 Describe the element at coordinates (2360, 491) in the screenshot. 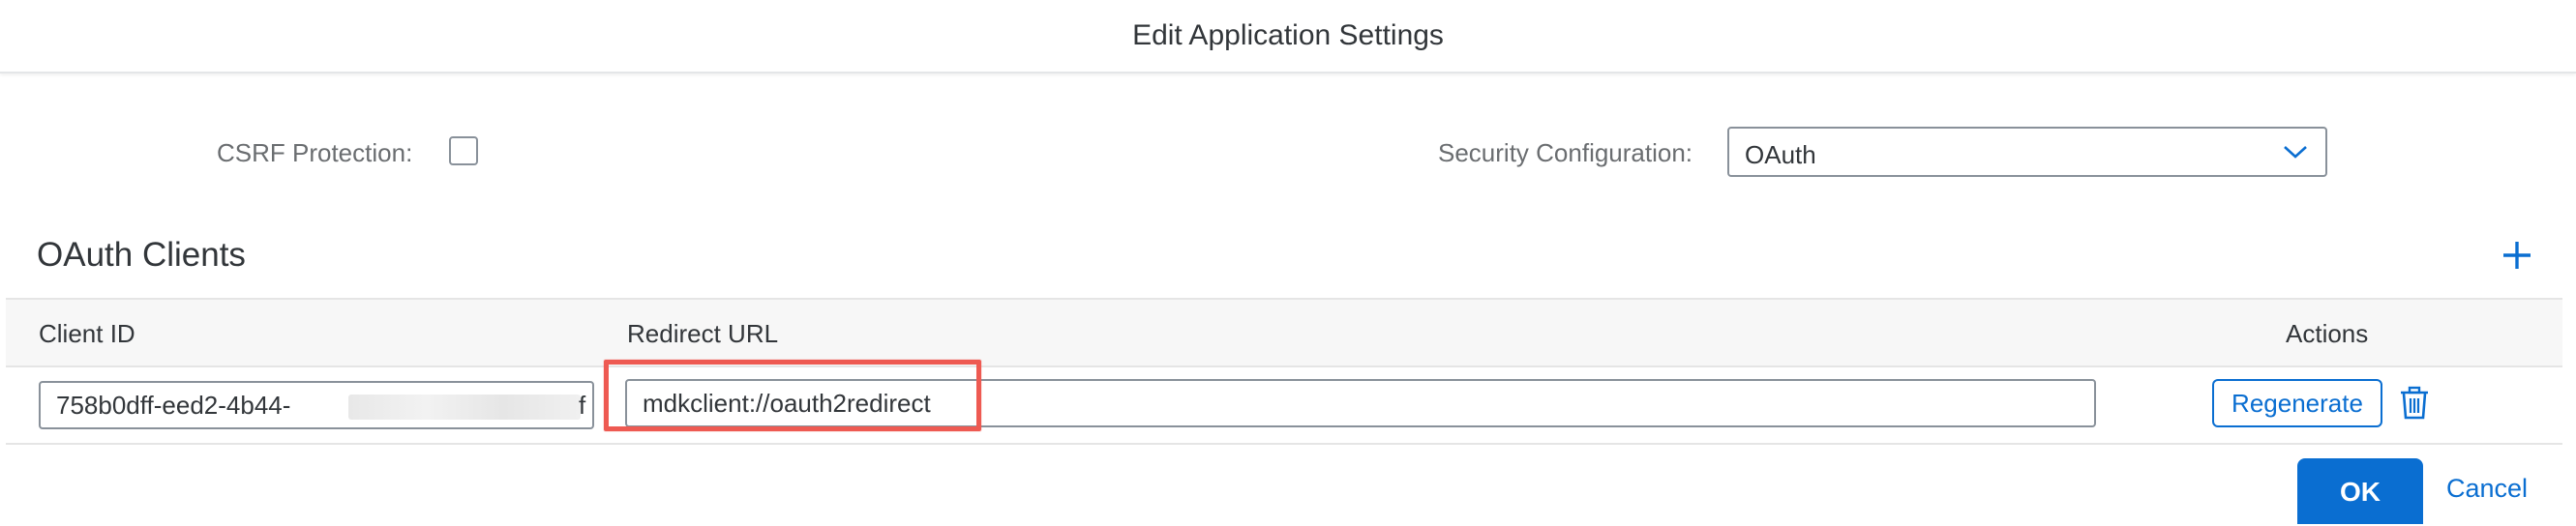

I see `ok-button: OK` at that location.